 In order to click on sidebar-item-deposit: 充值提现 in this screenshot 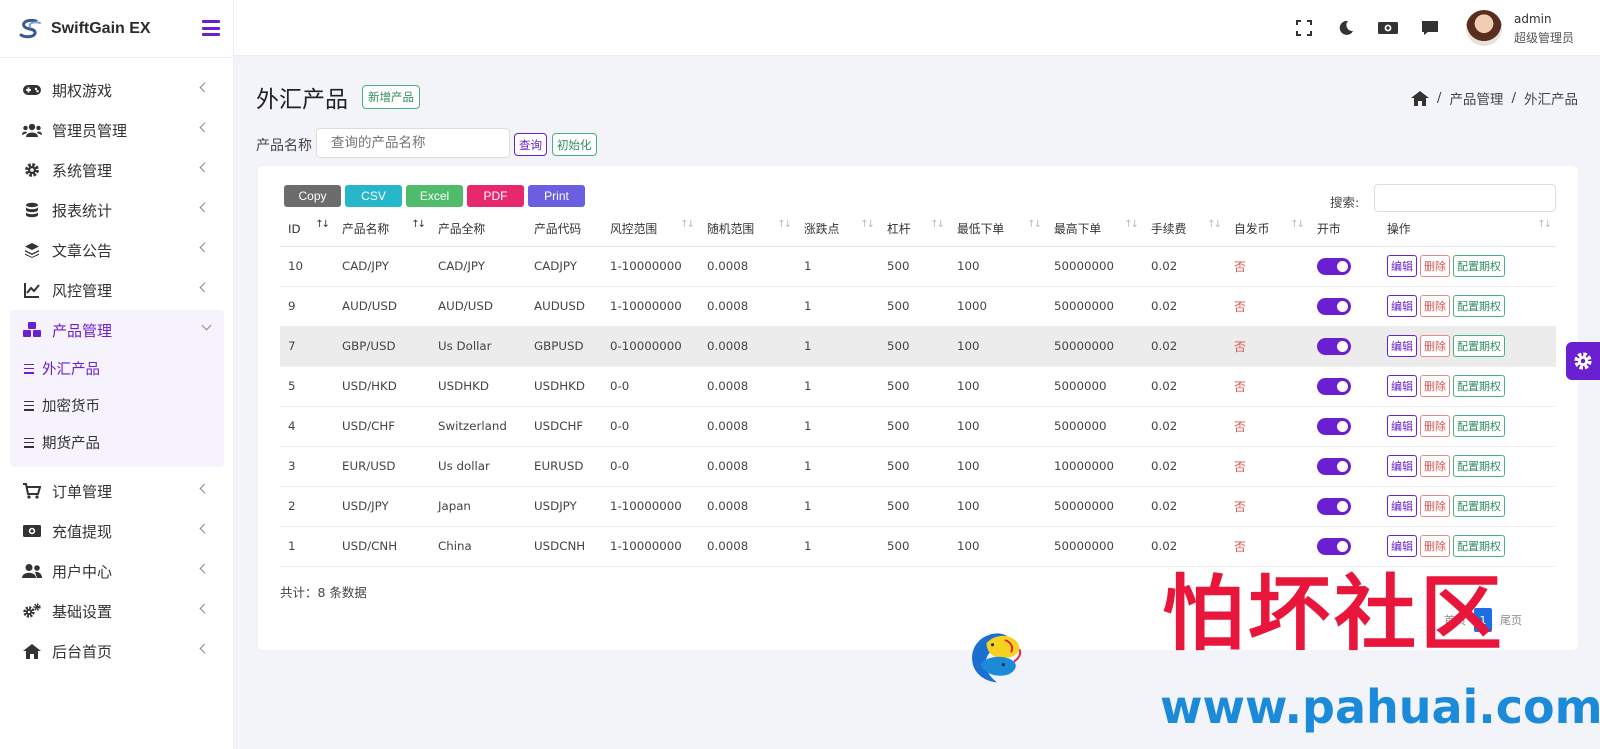, I will do `click(117, 531)`.